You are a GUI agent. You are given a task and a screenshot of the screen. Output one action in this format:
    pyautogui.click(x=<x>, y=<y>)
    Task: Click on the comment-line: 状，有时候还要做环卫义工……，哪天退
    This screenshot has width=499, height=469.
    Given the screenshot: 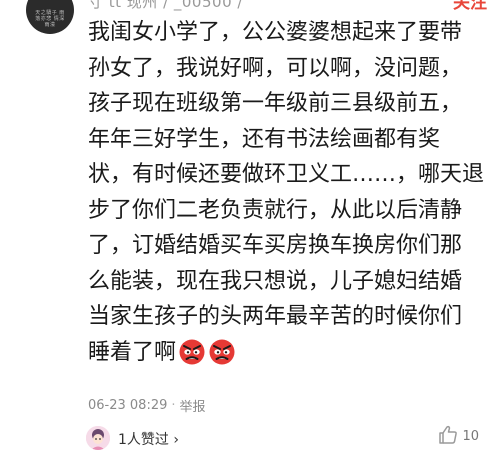 What is the action you would take?
    pyautogui.click(x=286, y=174)
    